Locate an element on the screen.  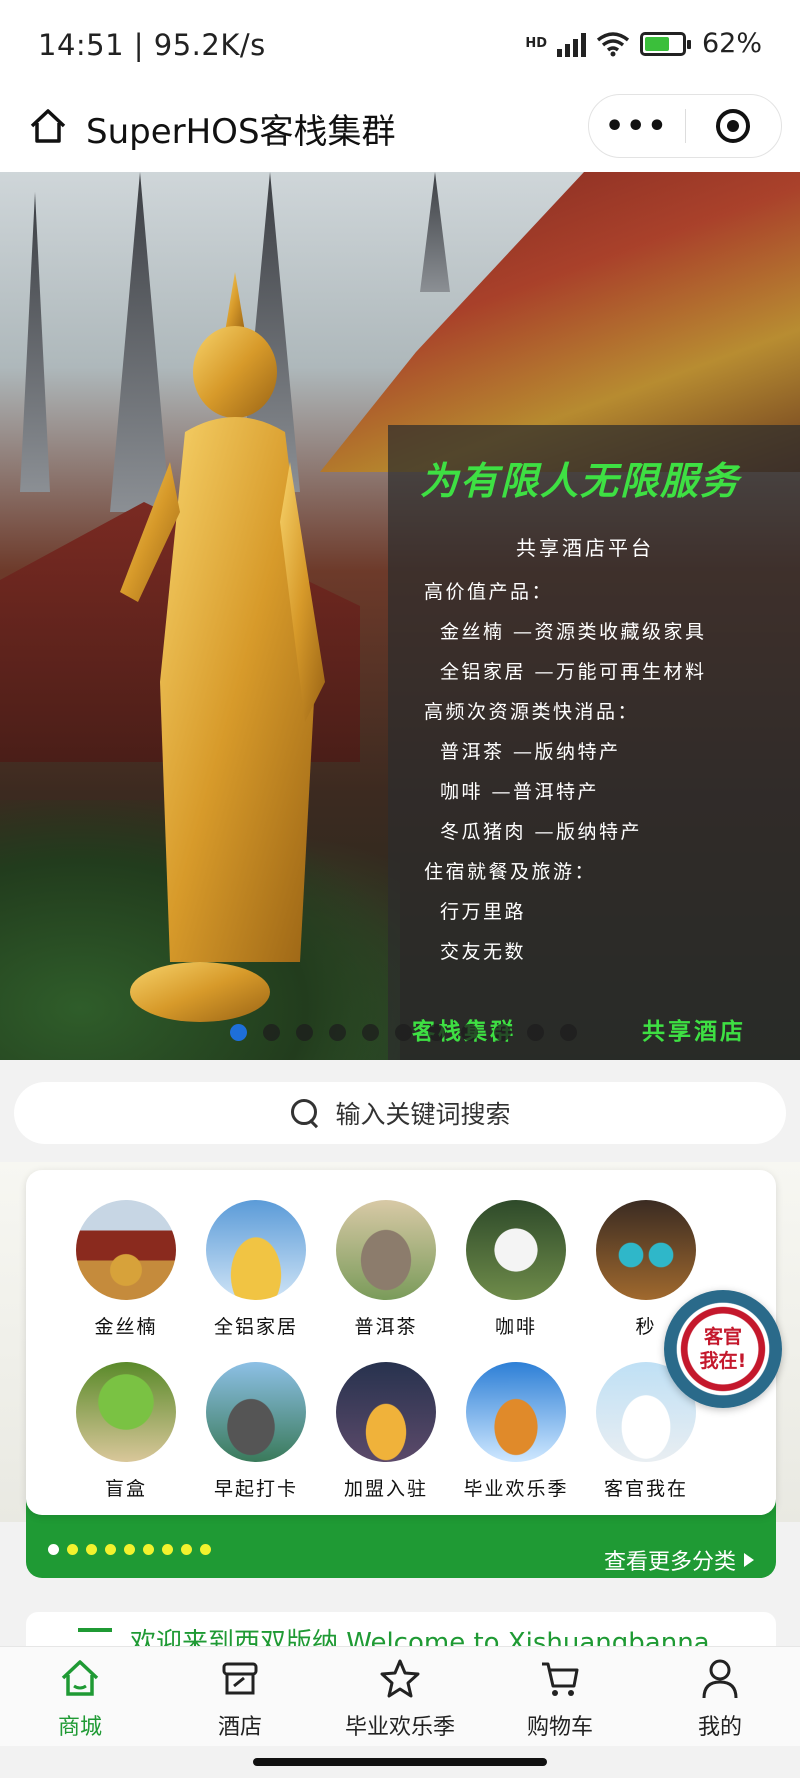
category-item: 金丝楠 is located at coordinates (126, 1269).